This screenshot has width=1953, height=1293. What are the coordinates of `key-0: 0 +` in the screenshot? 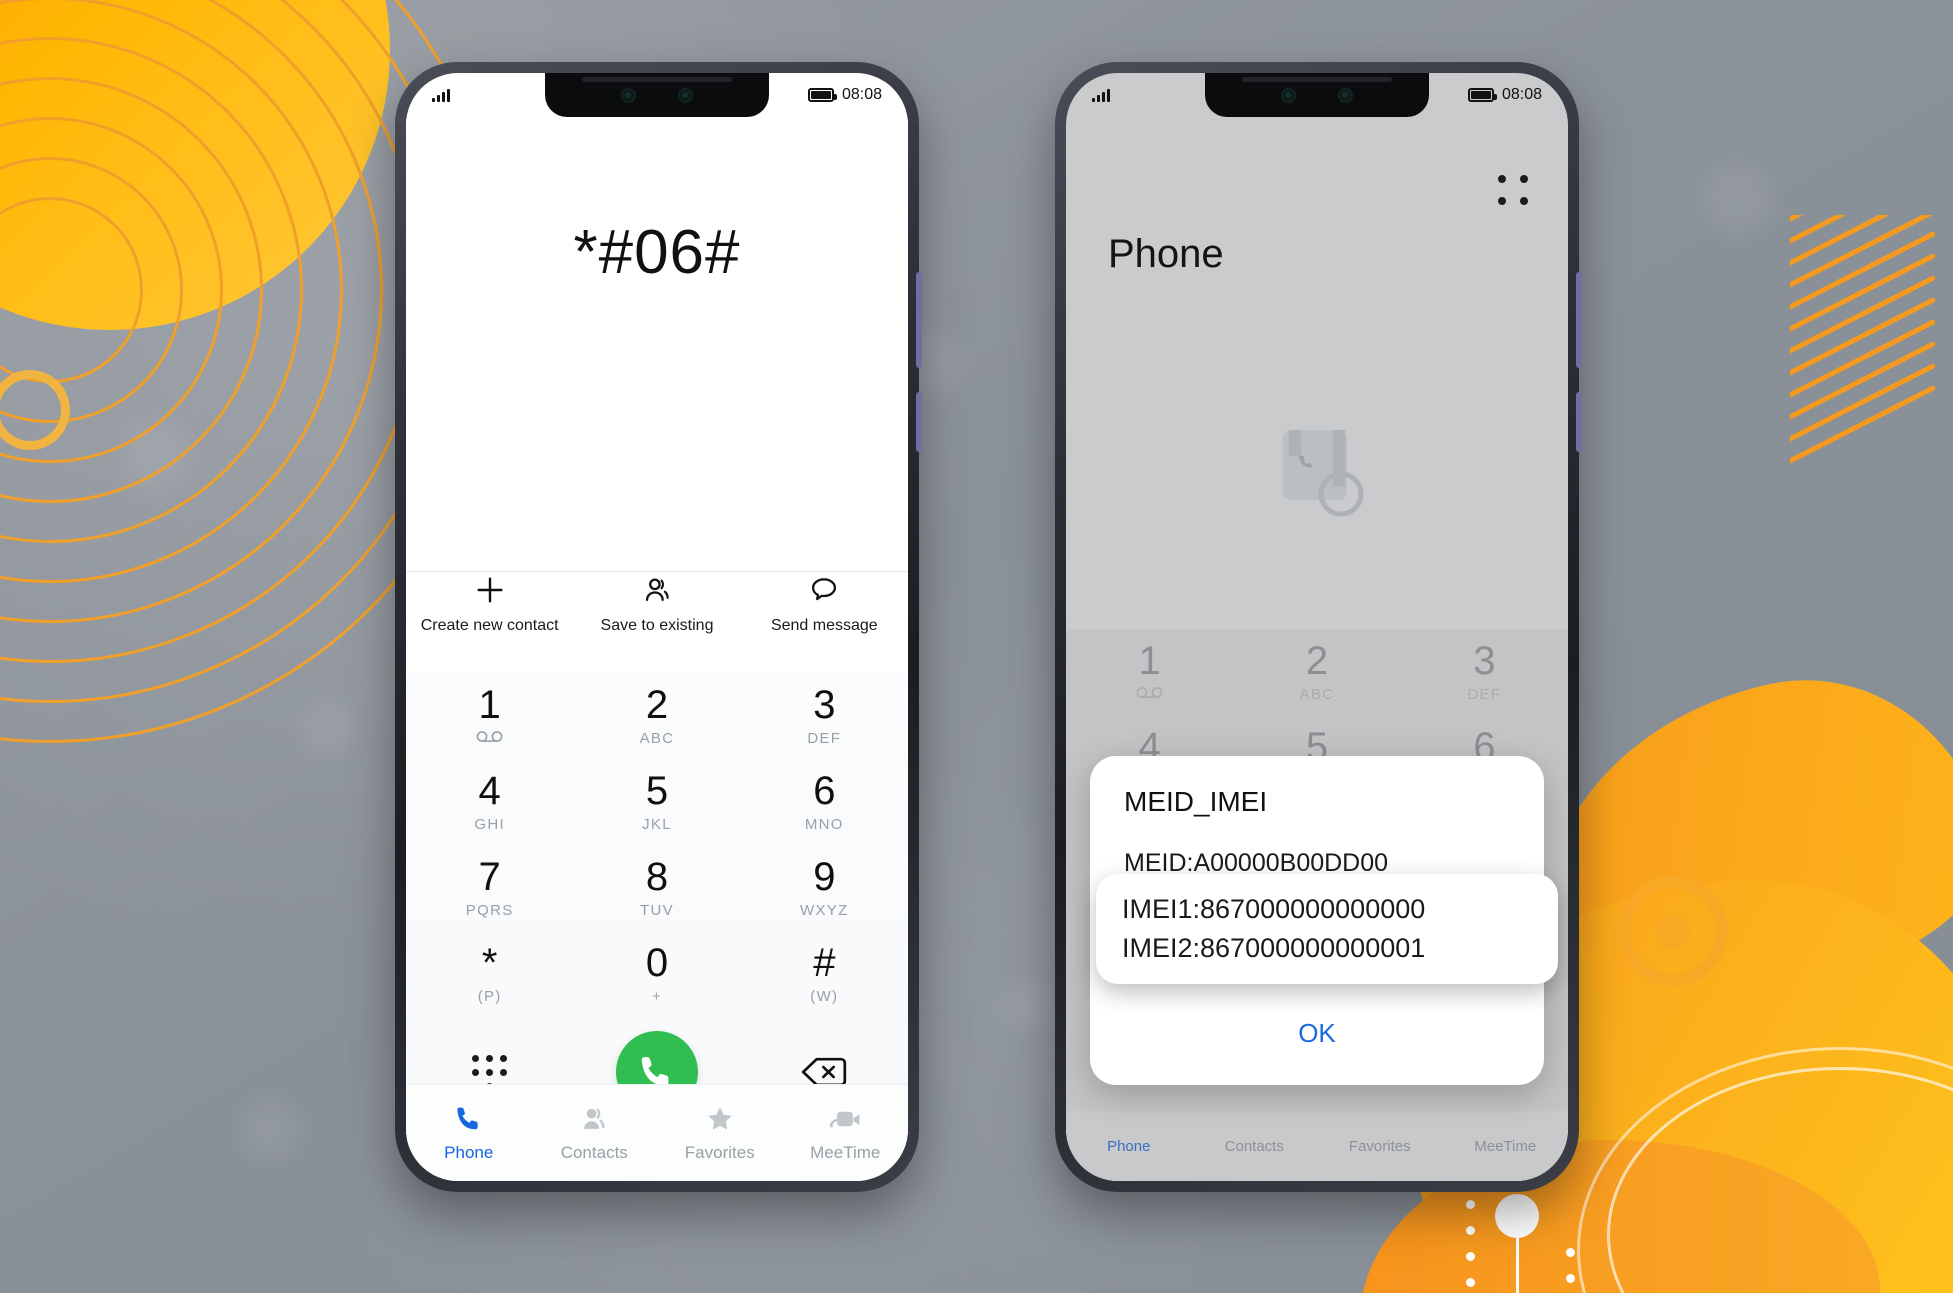 It's located at (656, 974).